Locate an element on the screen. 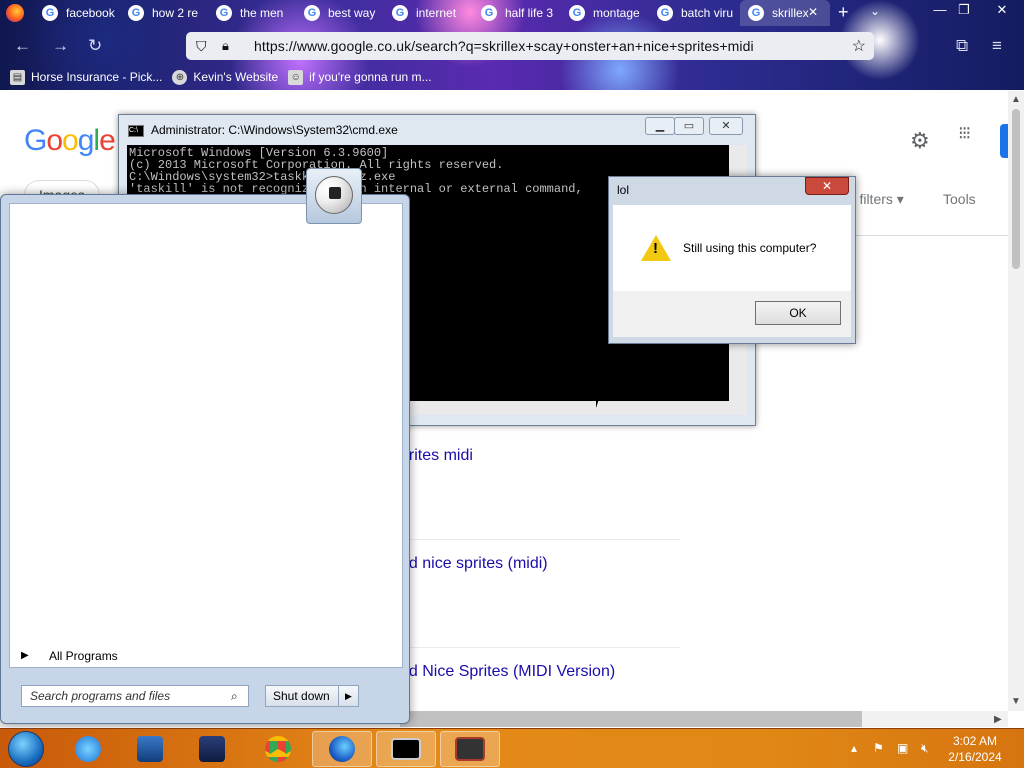 The height and width of the screenshot is (768, 1024). network-icon: ▣ is located at coordinates (902, 748).